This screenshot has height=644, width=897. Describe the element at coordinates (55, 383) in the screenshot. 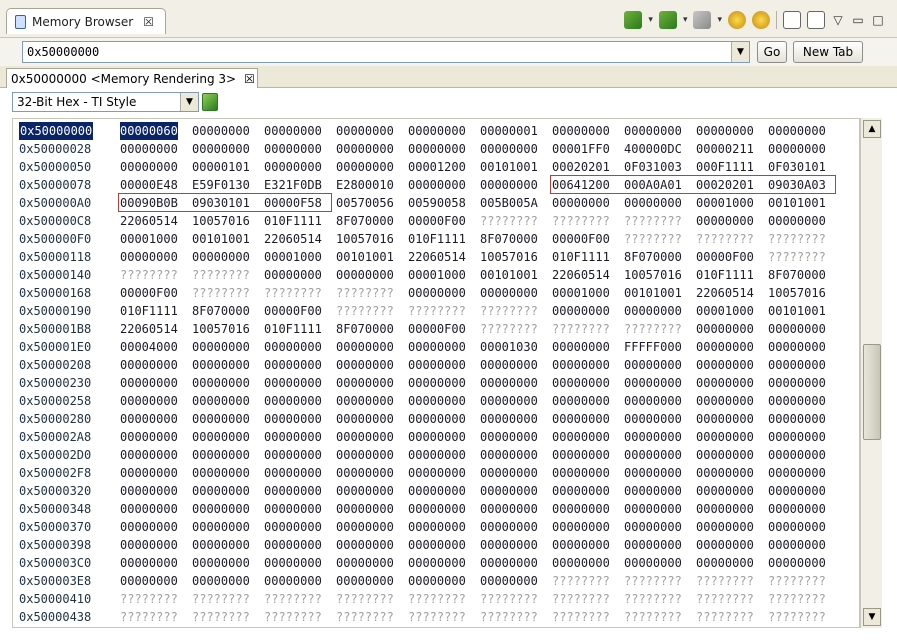

I see `row-address: 0x50000230` at that location.